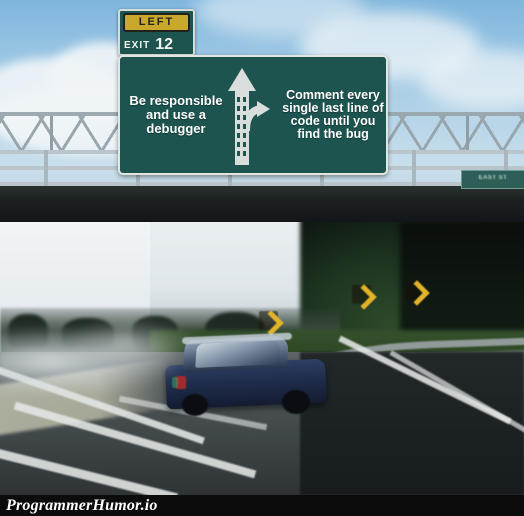 This screenshot has width=524, height=516. Describe the element at coordinates (262, 204) in the screenshot. I see `bridge-deck` at that location.